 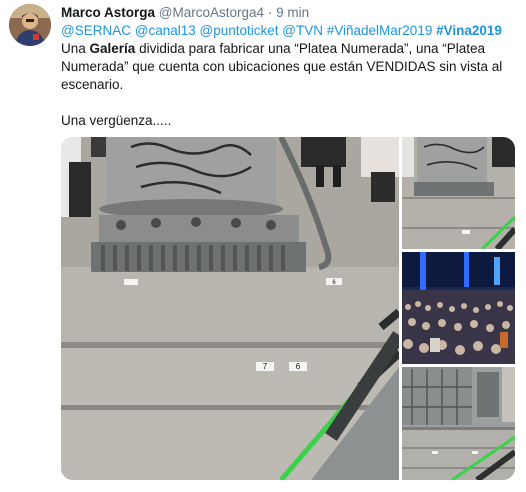 I want to click on mention-sernac: @SERNAC, so click(x=96, y=30).